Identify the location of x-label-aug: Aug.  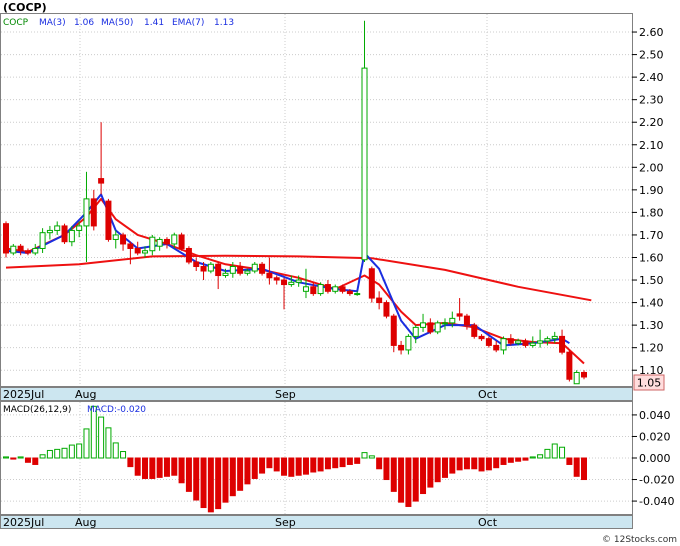
(85, 394).